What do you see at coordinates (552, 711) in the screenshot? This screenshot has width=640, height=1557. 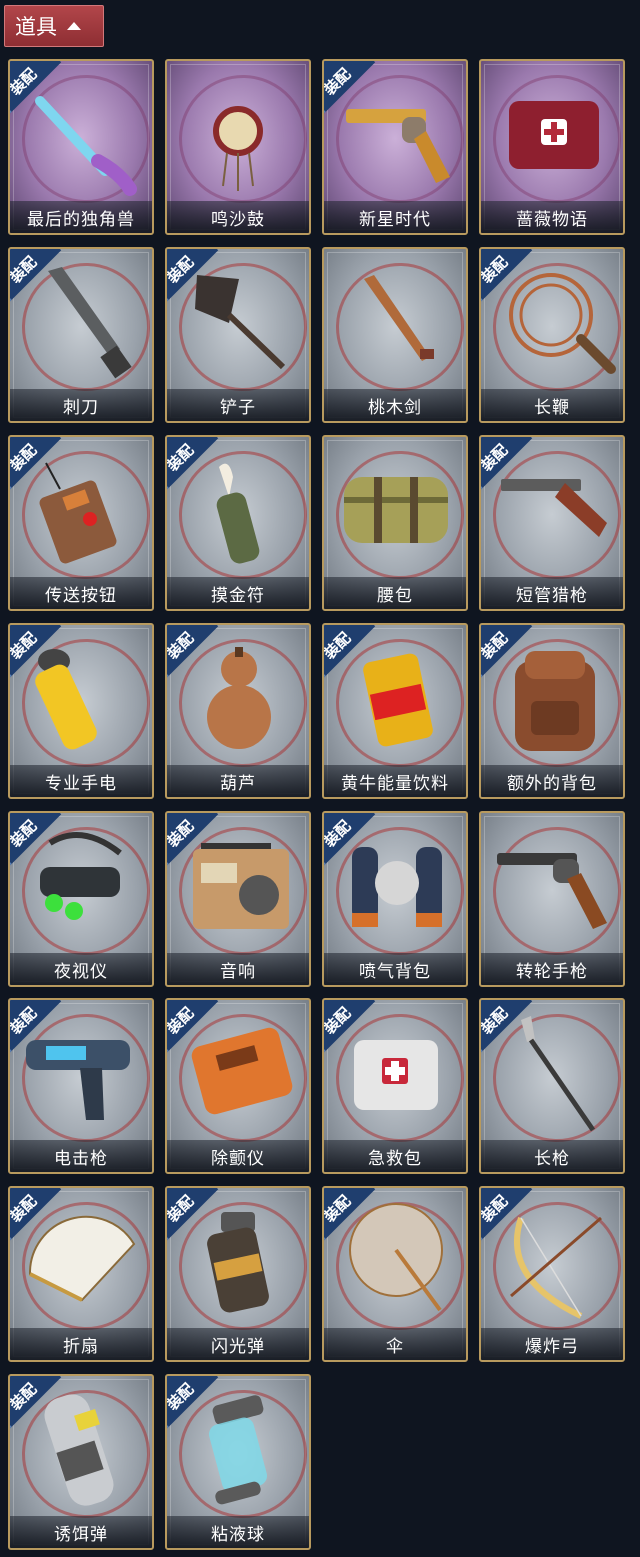 I see `item-card: 额外的背包 装配` at bounding box center [552, 711].